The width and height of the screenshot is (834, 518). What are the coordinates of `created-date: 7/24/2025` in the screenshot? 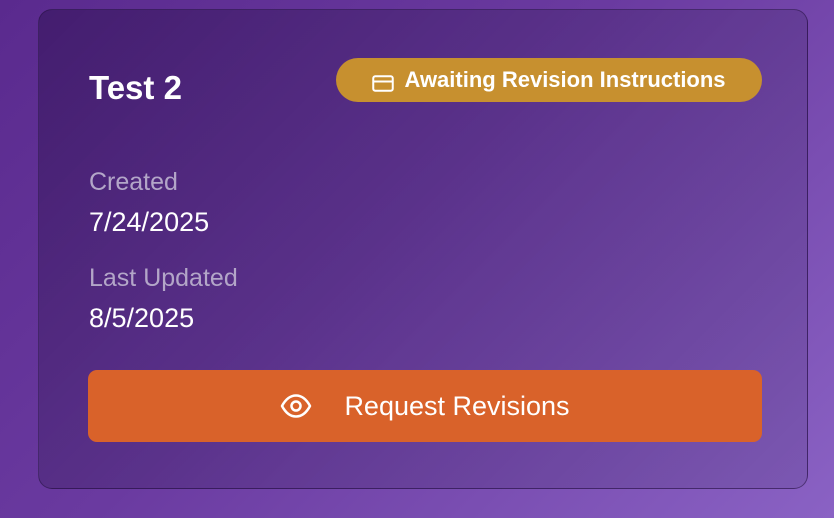 It's located at (149, 222).